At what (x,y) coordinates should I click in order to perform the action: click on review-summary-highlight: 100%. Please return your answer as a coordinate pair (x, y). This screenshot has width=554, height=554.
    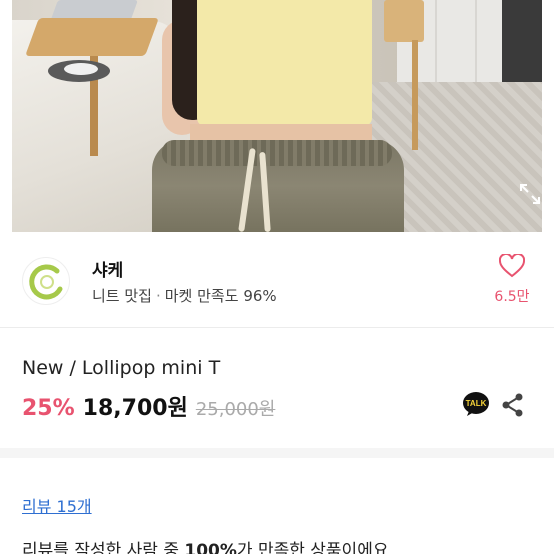
    Looking at the image, I should click on (210, 547).